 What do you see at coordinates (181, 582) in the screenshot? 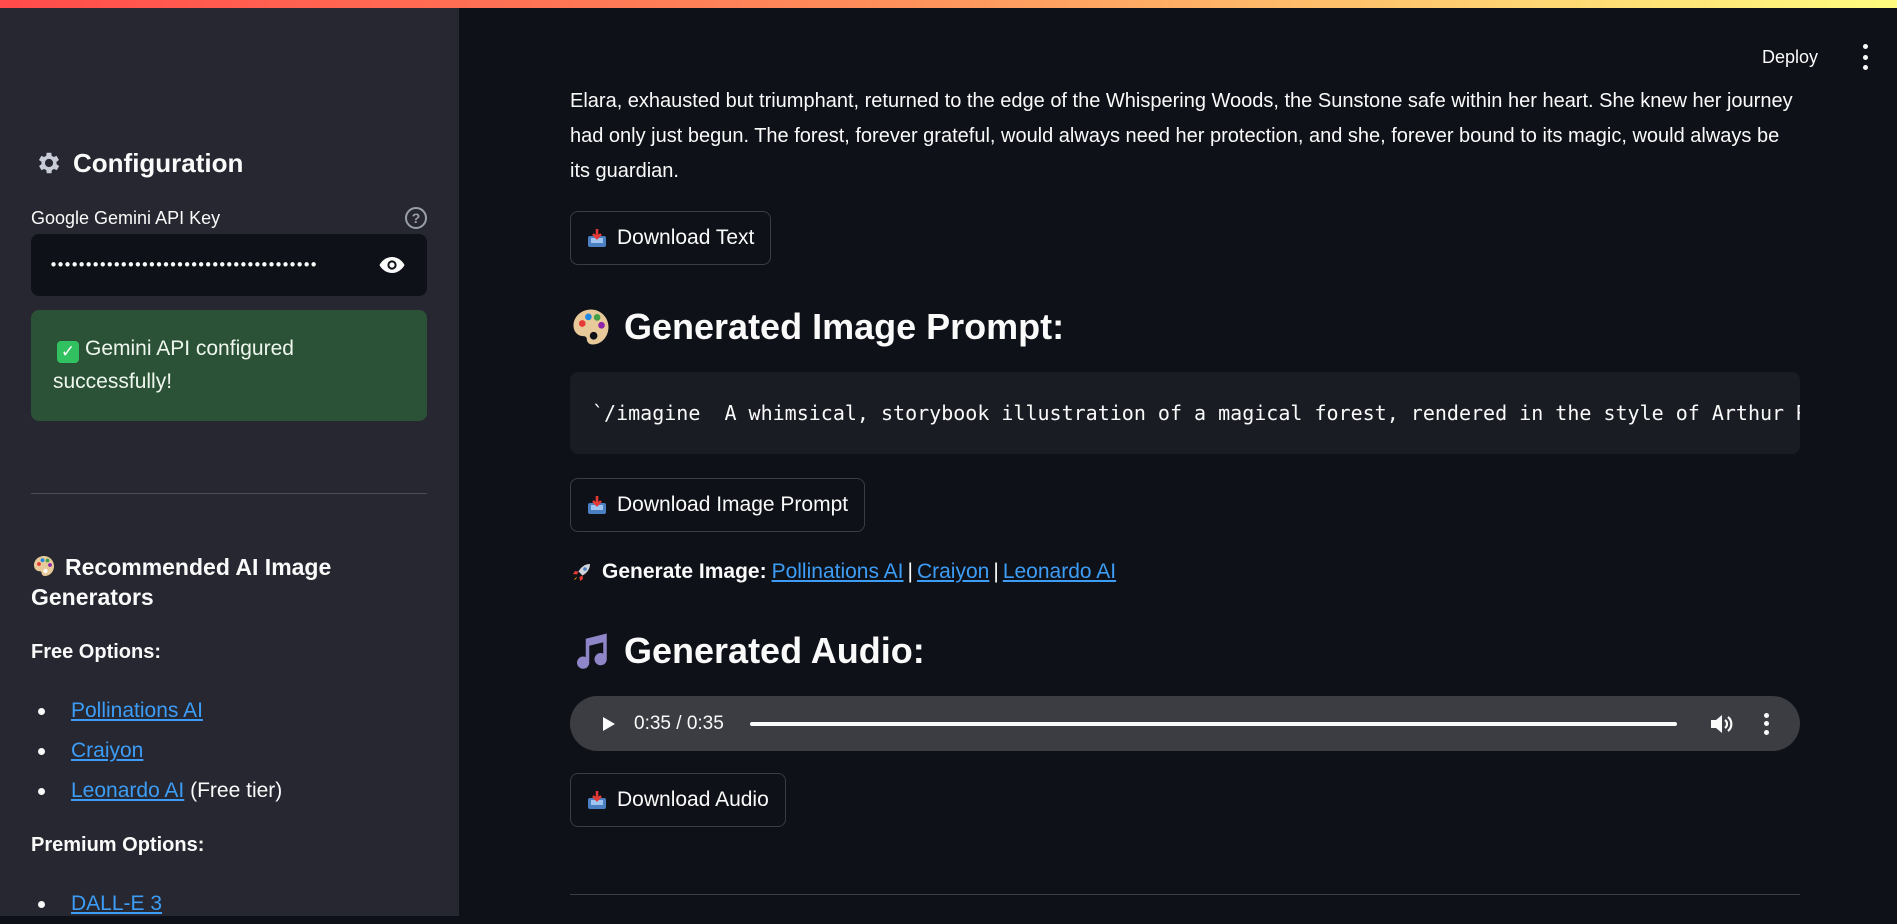
I see `recommended-title: Recommended AI Image Generators` at bounding box center [181, 582].